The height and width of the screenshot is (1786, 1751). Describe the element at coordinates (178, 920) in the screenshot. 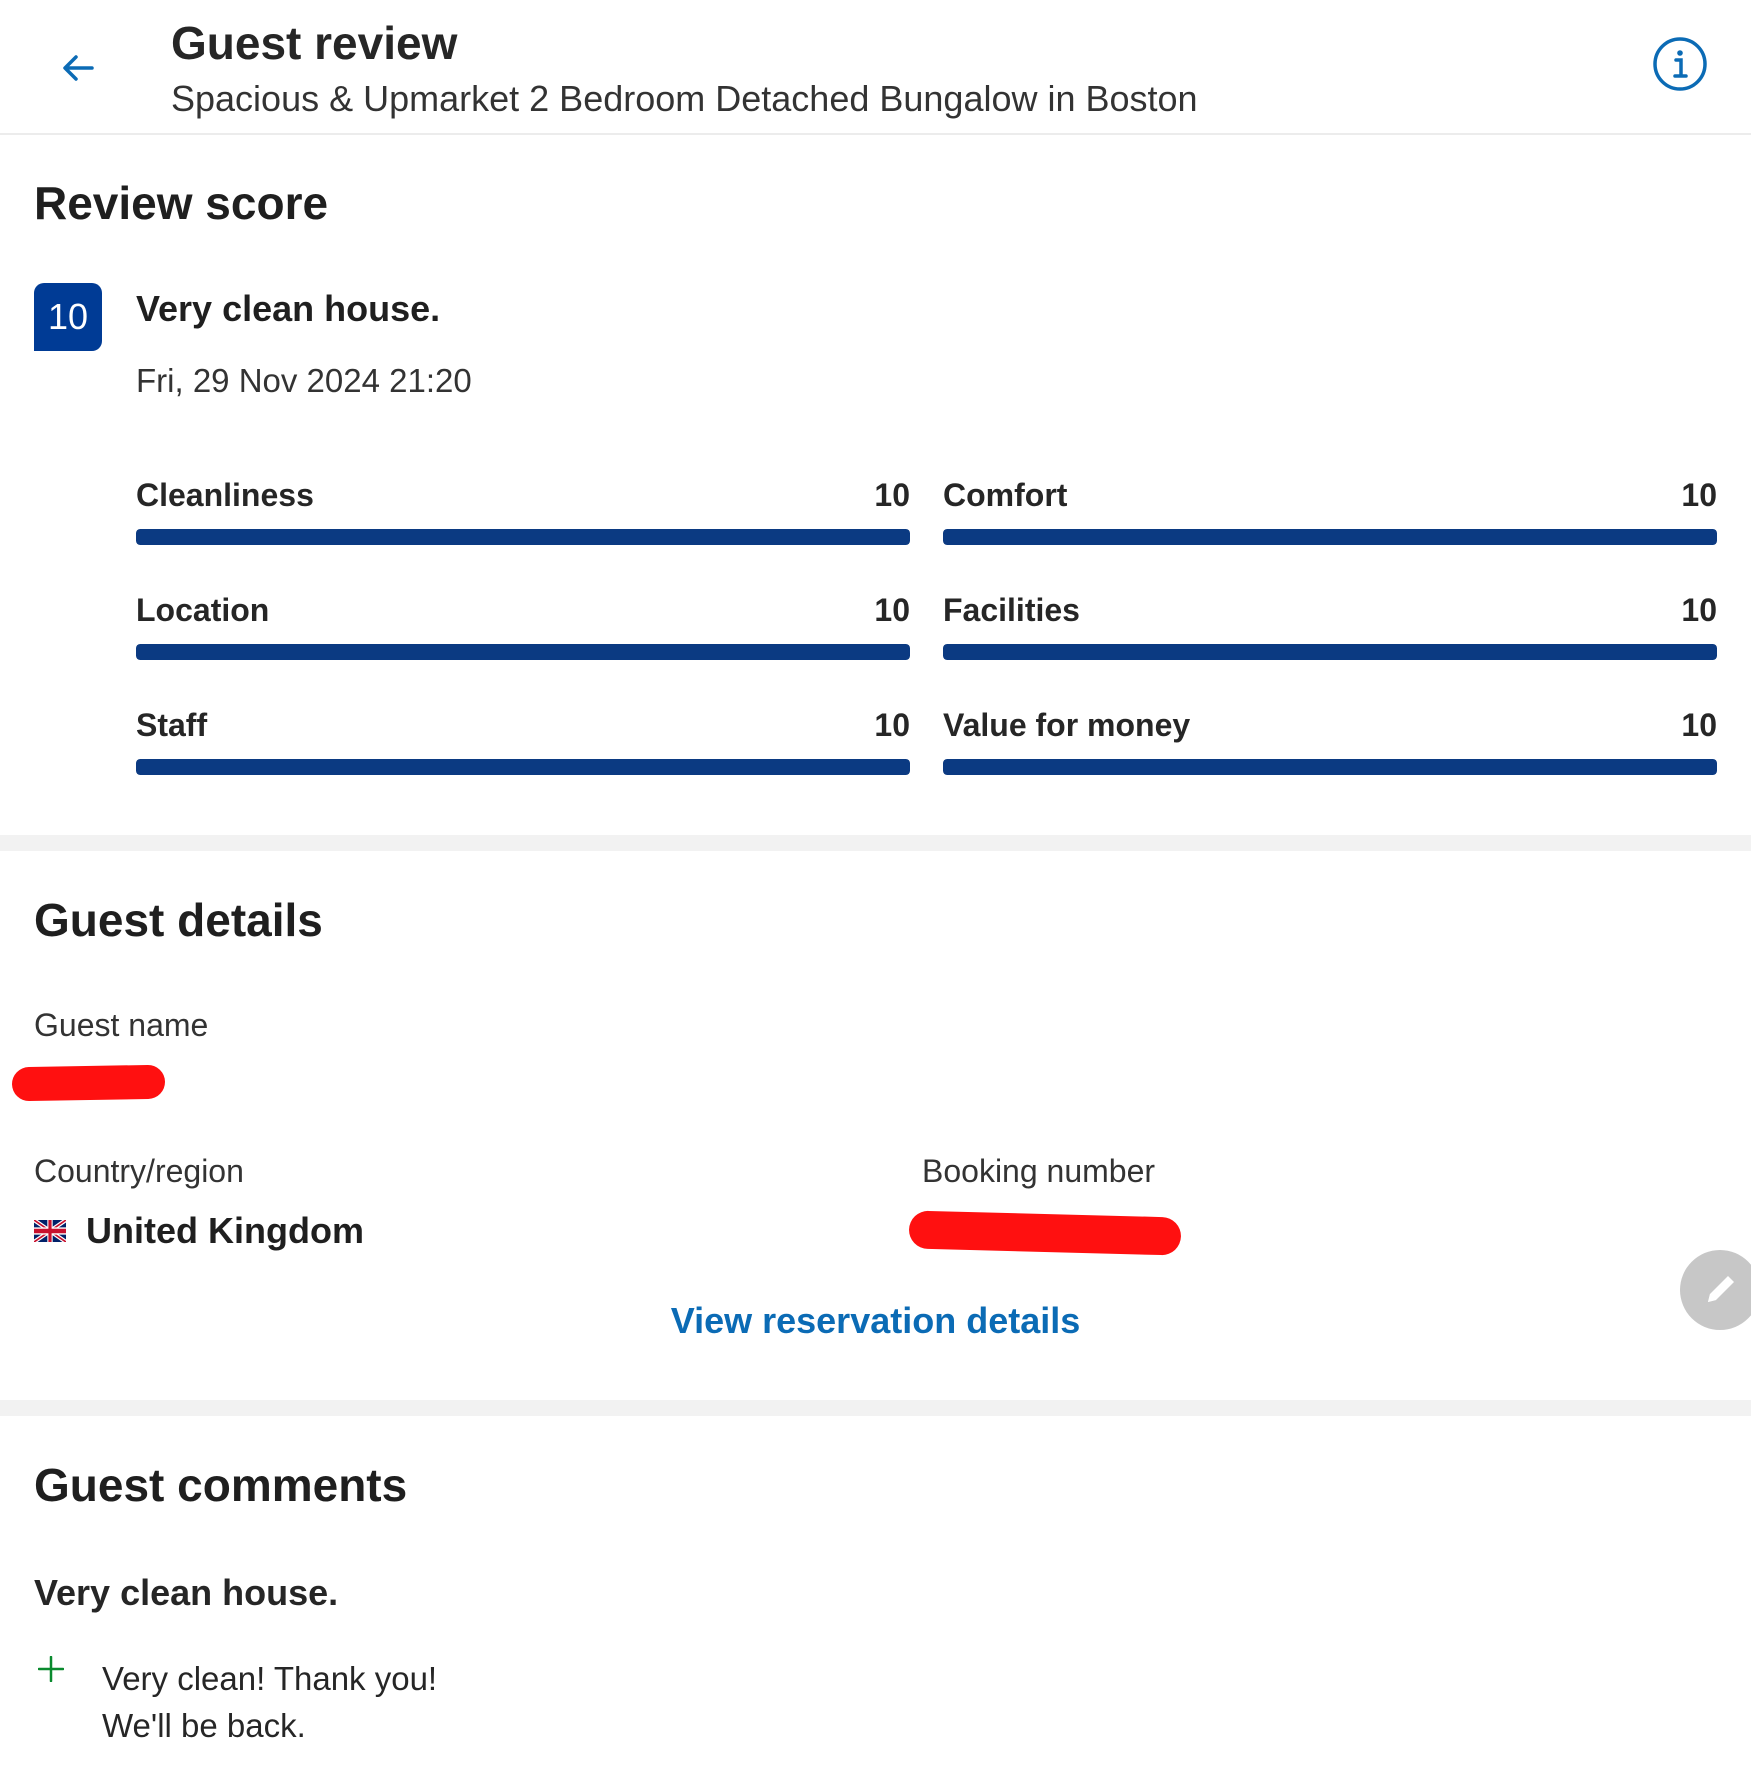

I see `guest-details-heading: Guest details` at that location.